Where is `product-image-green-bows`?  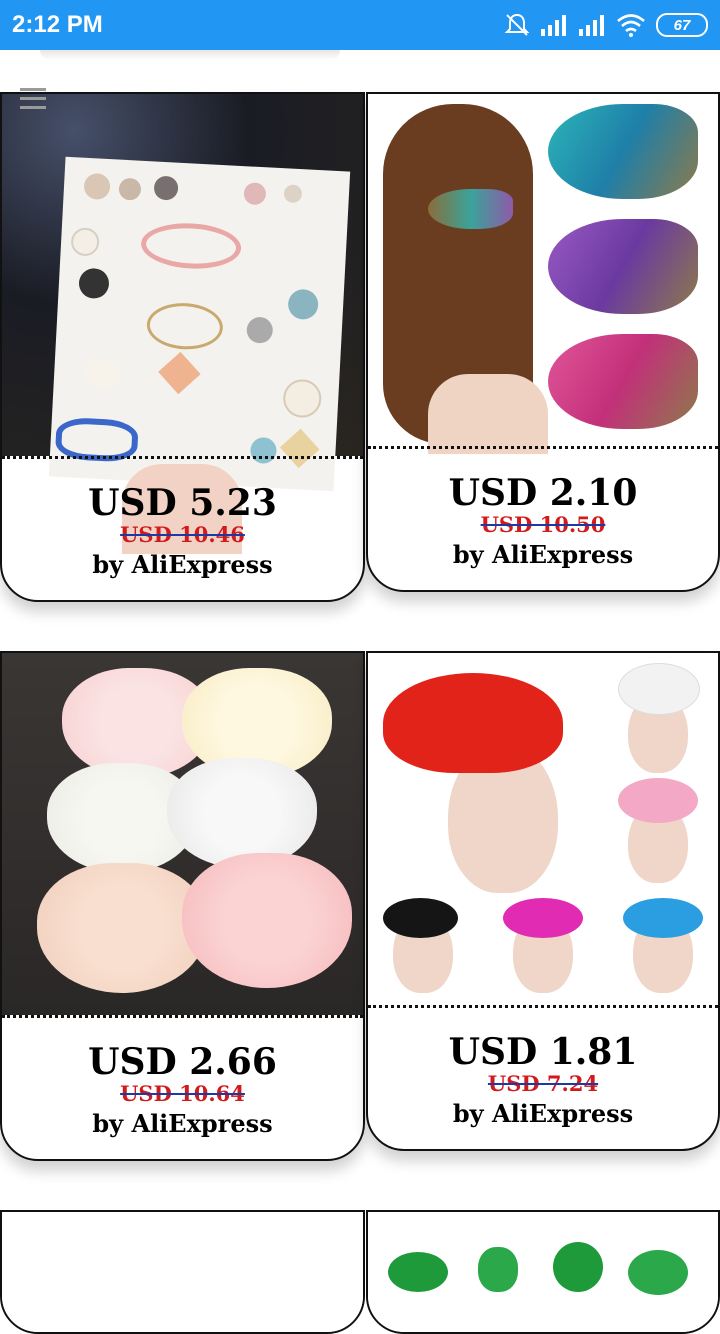 product-image-green-bows is located at coordinates (543, 1272).